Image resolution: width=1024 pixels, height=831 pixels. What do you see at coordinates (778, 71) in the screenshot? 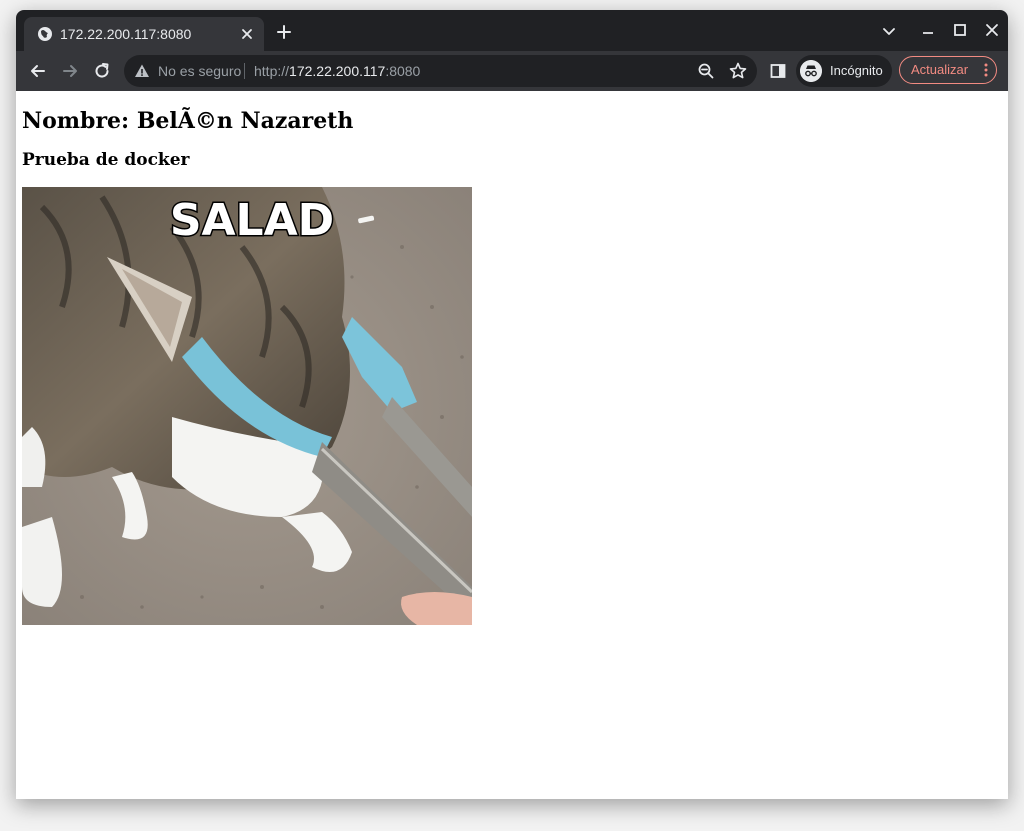
I see `side-panel-icon` at bounding box center [778, 71].